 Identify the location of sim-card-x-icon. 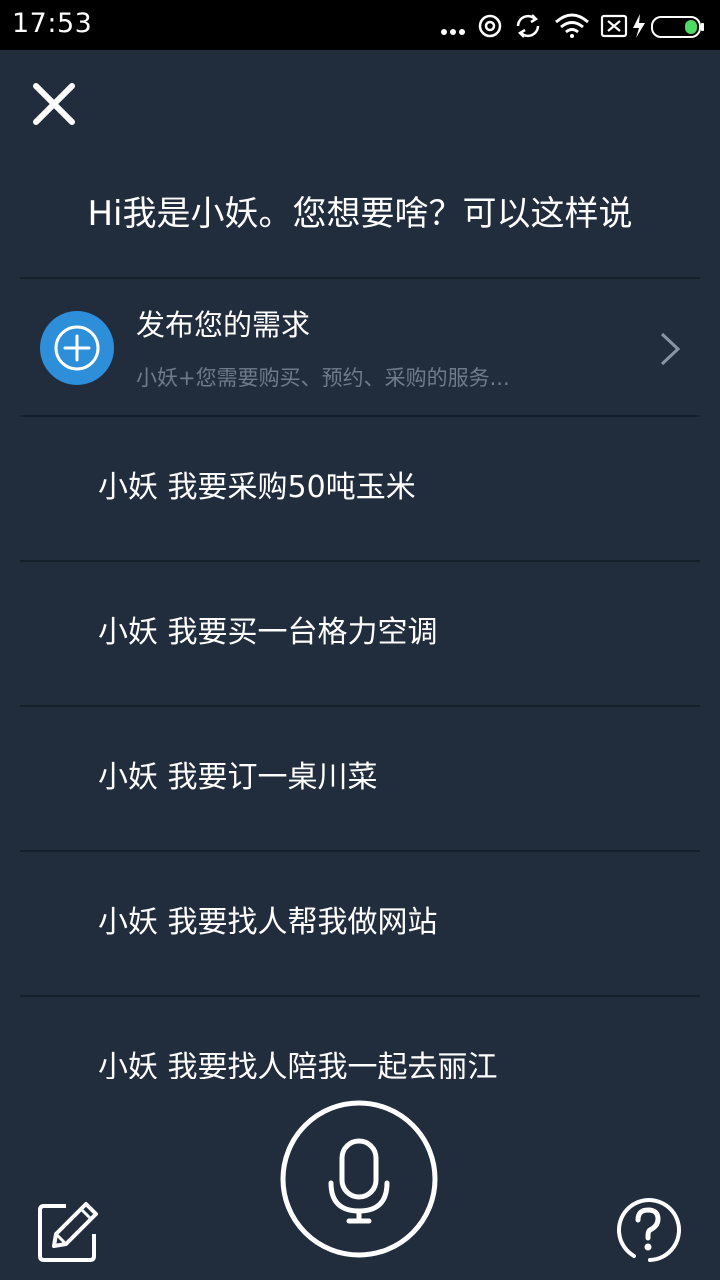
(614, 26).